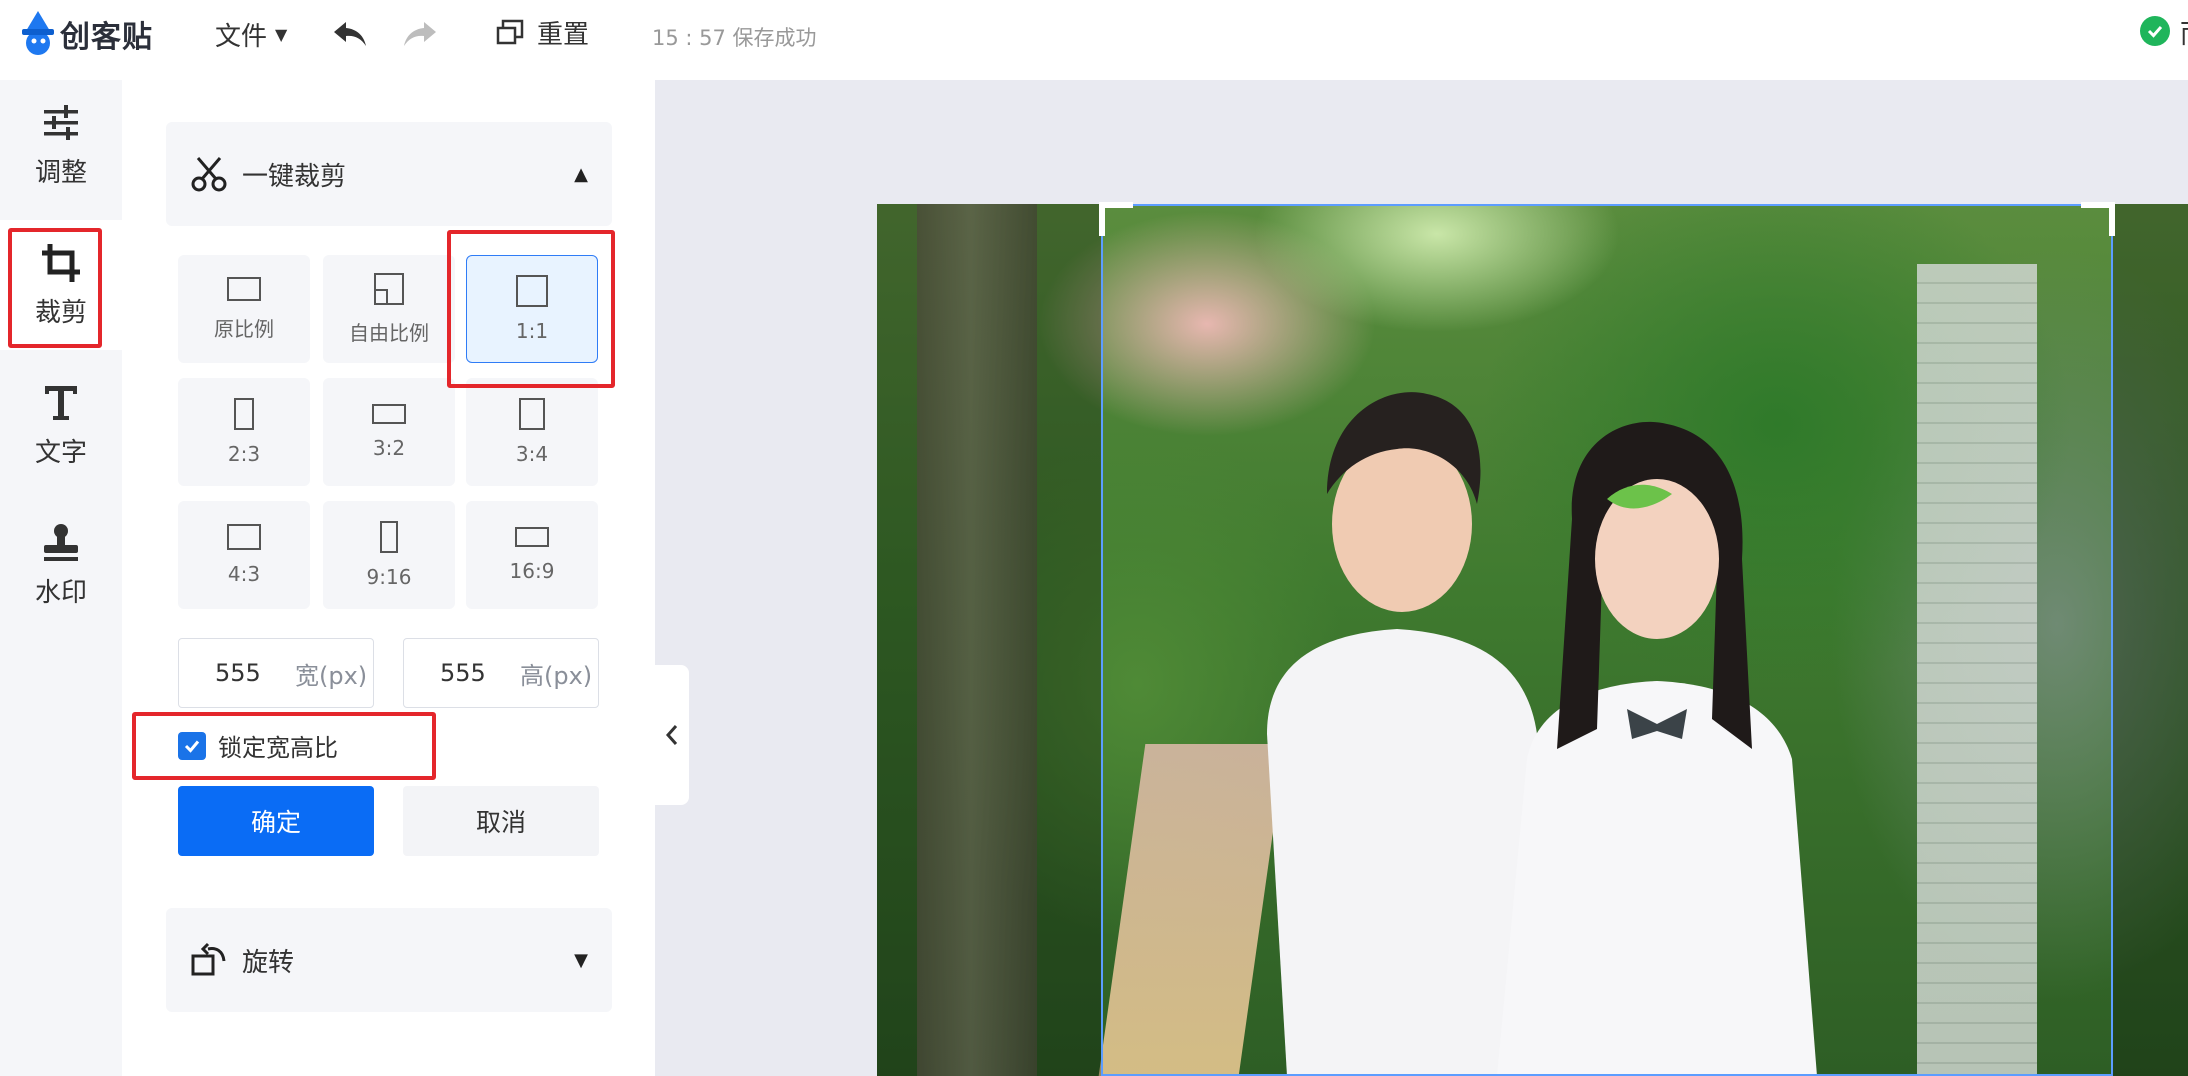 This screenshot has height=1076, width=2188. What do you see at coordinates (1657, 748) in the screenshot?
I see `photo-person-girl` at bounding box center [1657, 748].